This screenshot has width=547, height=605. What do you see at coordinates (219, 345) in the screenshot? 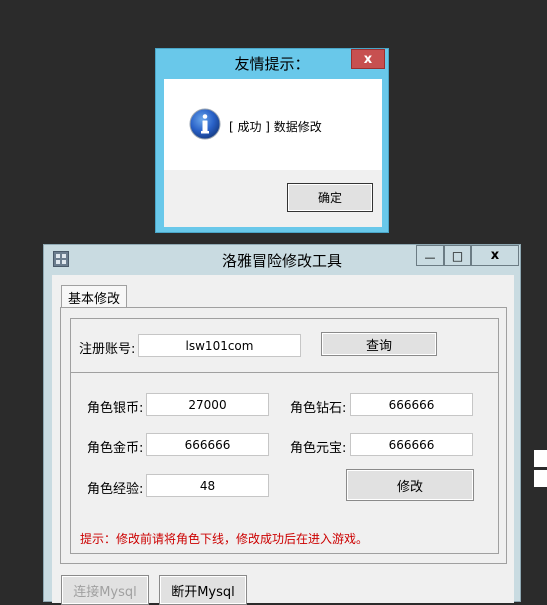
I see `account-input: lsw101com` at bounding box center [219, 345].